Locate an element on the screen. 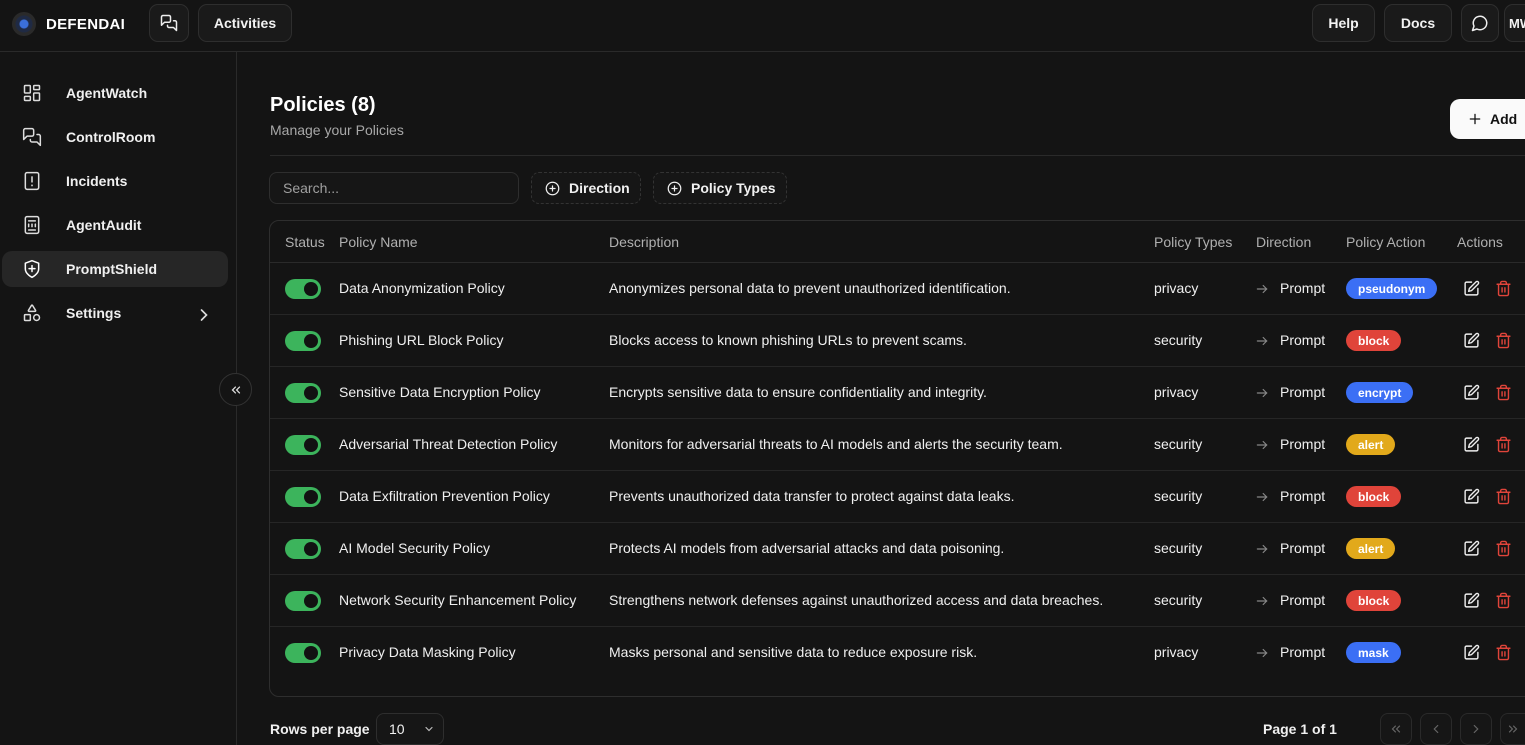 This screenshot has height=745, width=1525. app-logo: DEFENDAI is located at coordinates (68, 24).